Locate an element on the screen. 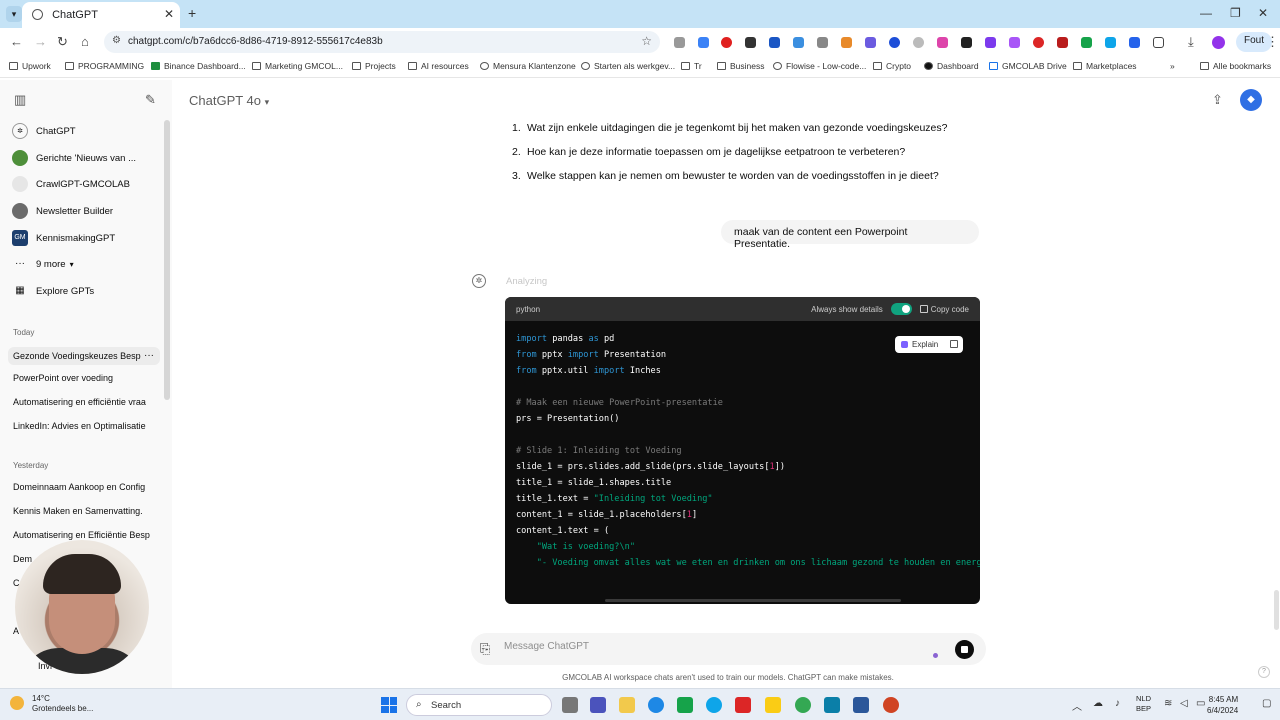 The image size is (1280, 720). edge-icon is located at coordinates (656, 705).